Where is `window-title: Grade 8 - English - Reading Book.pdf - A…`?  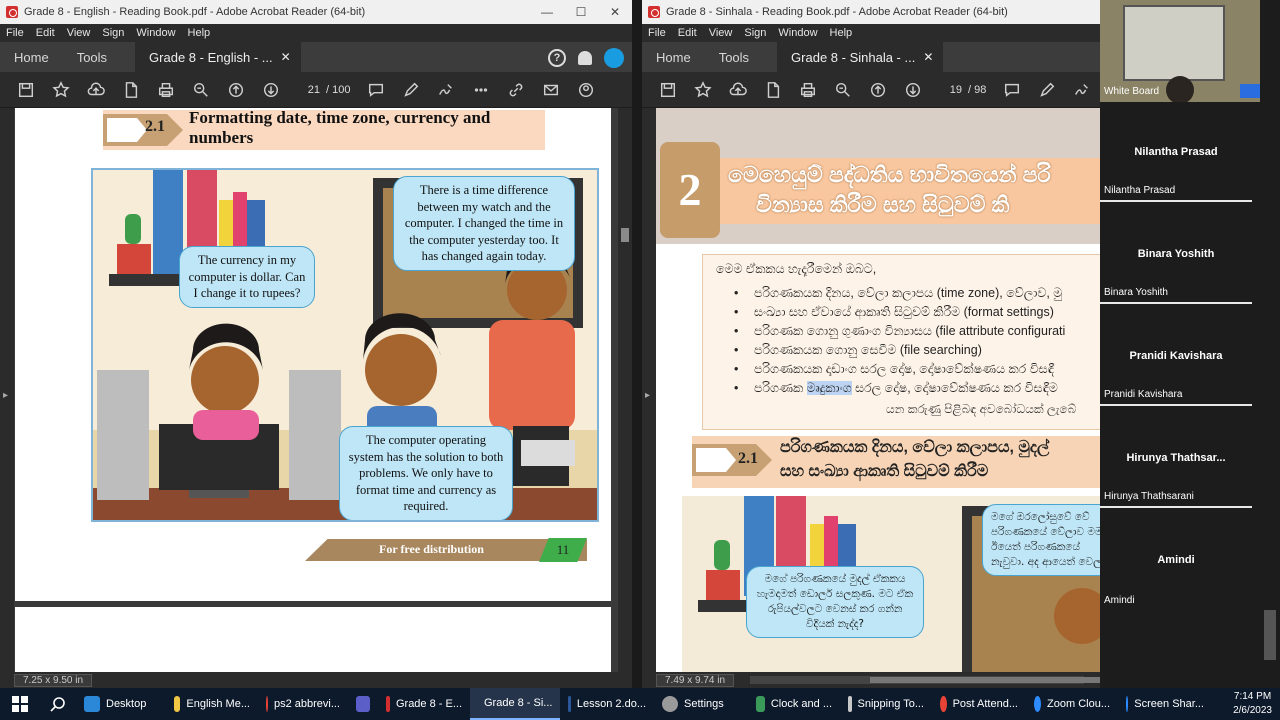 window-title: Grade 8 - English - Reading Book.pdf - A… is located at coordinates (195, 12).